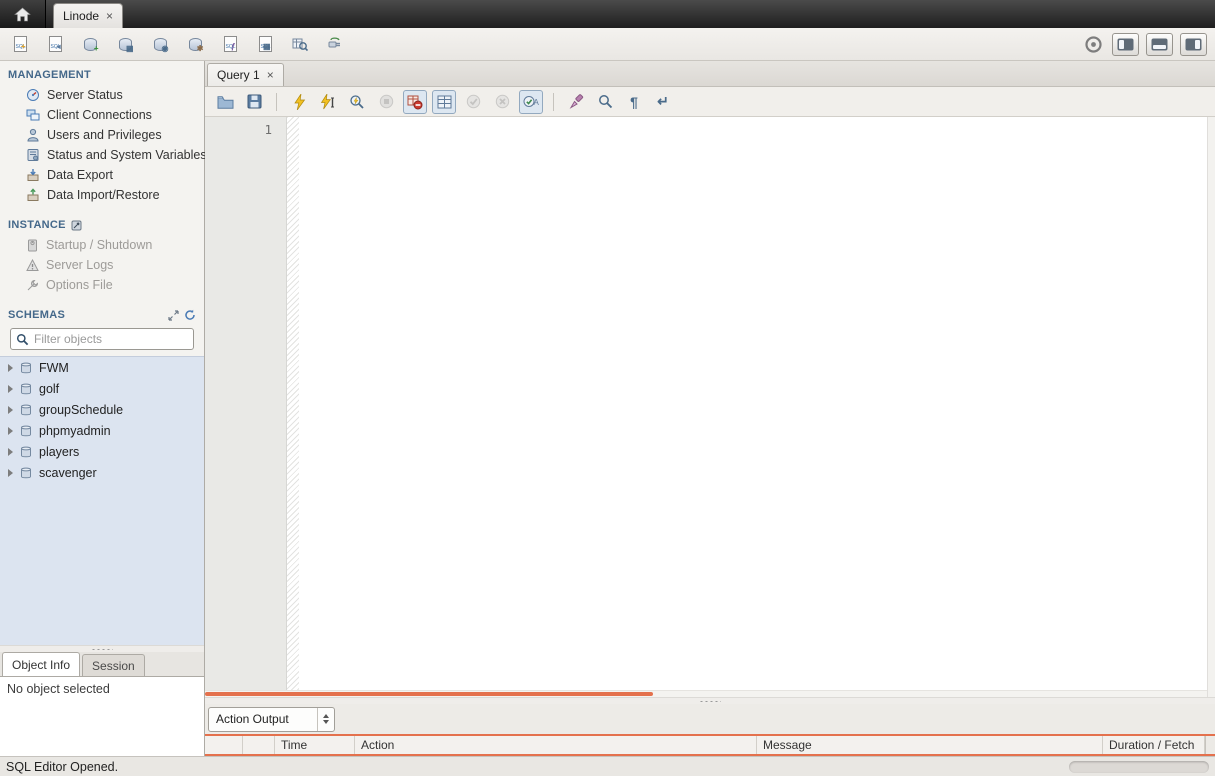  I want to click on sidebar-item-label: Options File, so click(79, 285).